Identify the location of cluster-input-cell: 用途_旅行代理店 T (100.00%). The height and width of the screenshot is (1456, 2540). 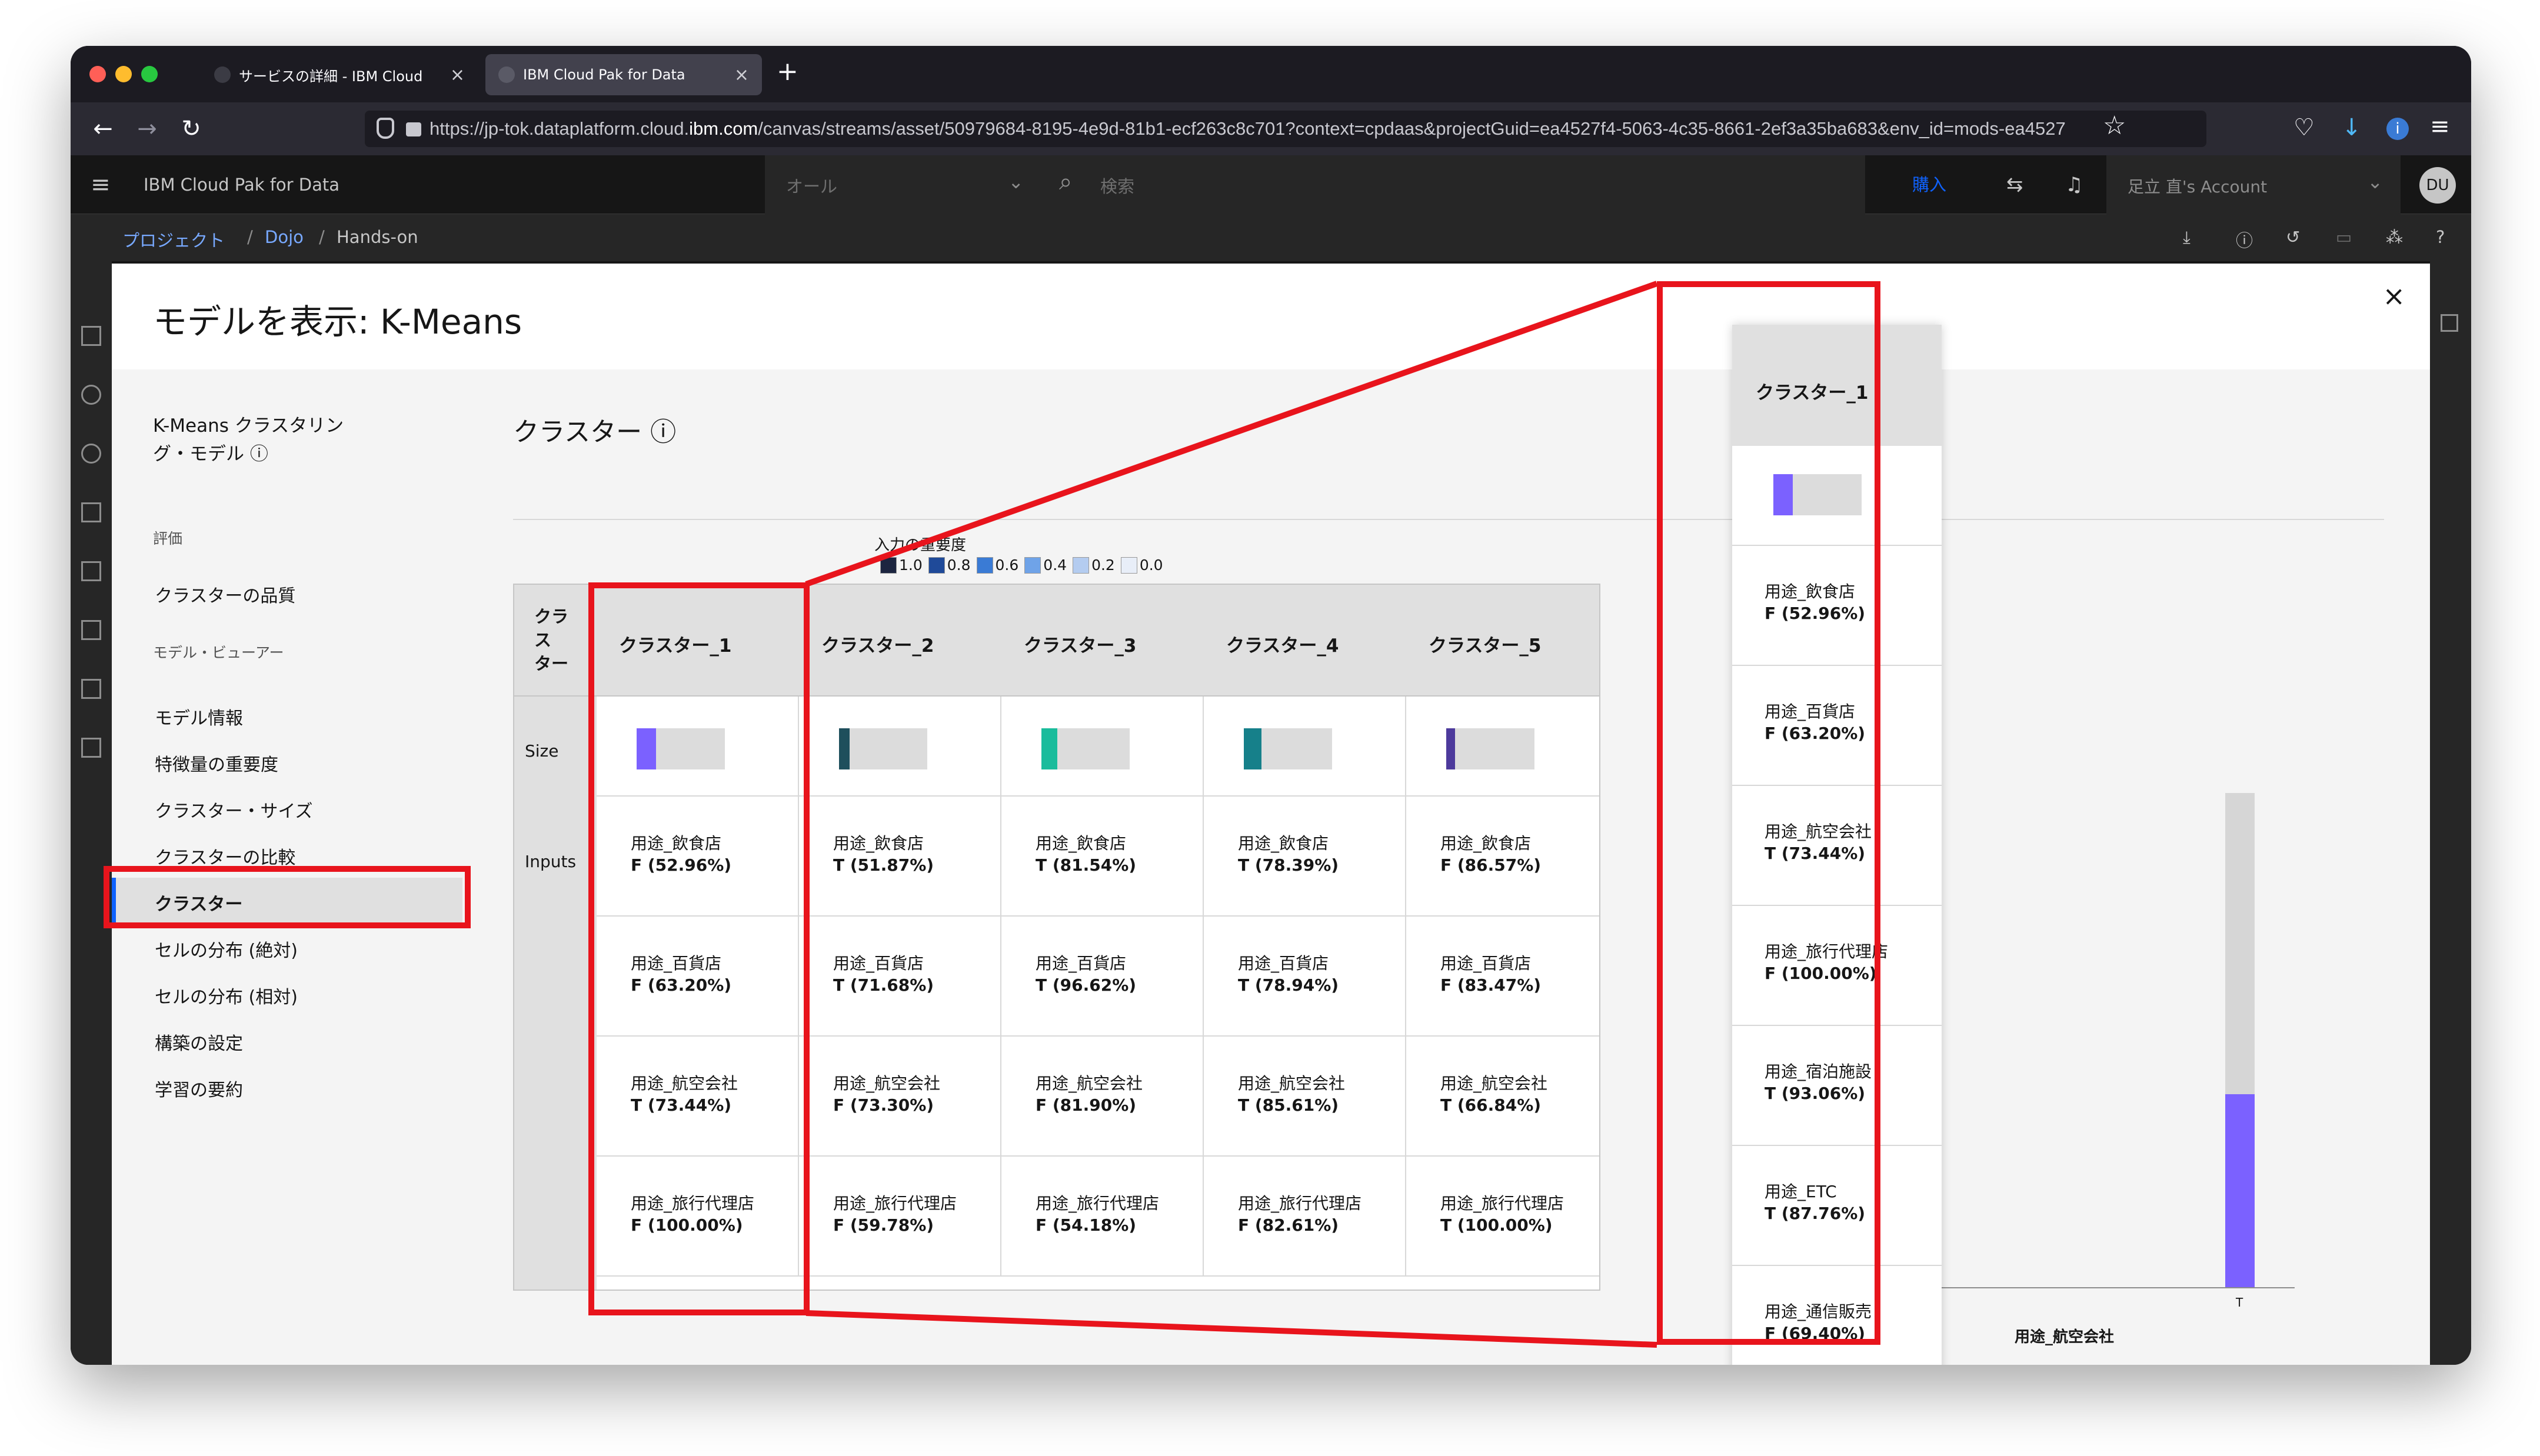
(1502, 1217).